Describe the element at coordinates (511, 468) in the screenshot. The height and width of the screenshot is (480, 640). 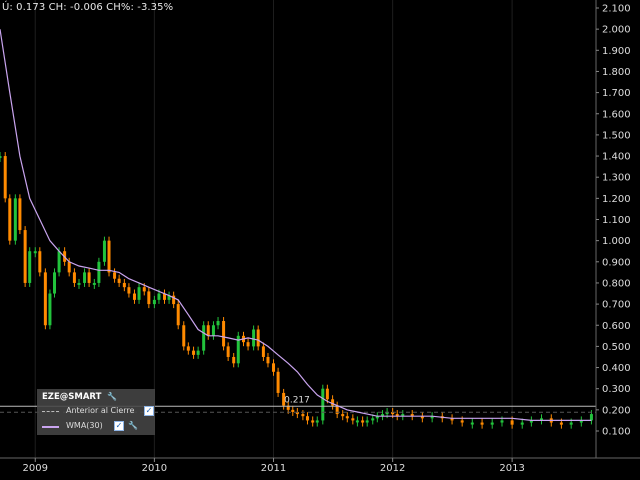
I see `x-tick-label: 2013` at that location.